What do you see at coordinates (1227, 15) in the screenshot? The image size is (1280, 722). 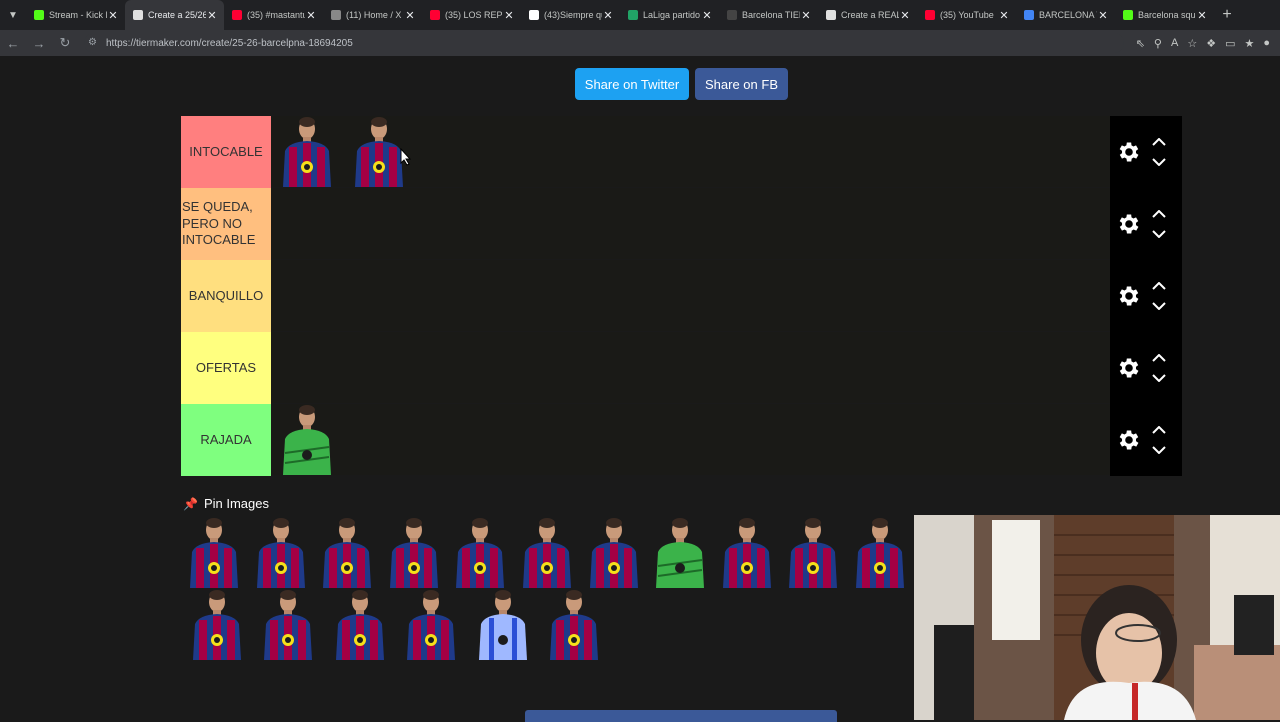 I see `new-tab-button: +` at bounding box center [1227, 15].